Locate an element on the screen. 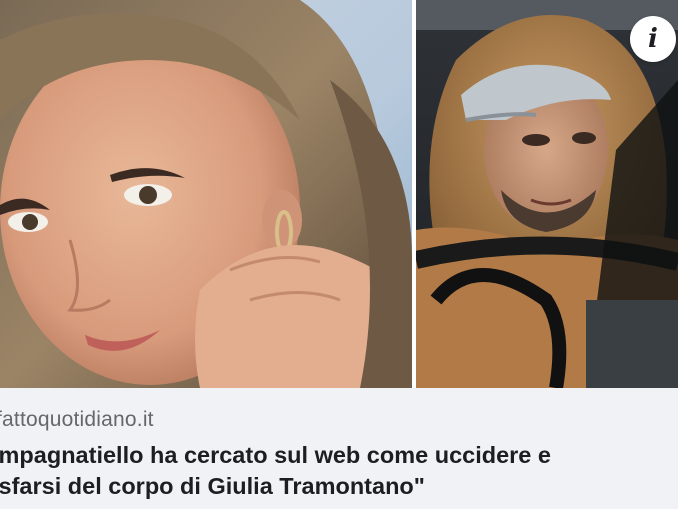 The width and height of the screenshot is (678, 509). info-button: i is located at coordinates (653, 39).